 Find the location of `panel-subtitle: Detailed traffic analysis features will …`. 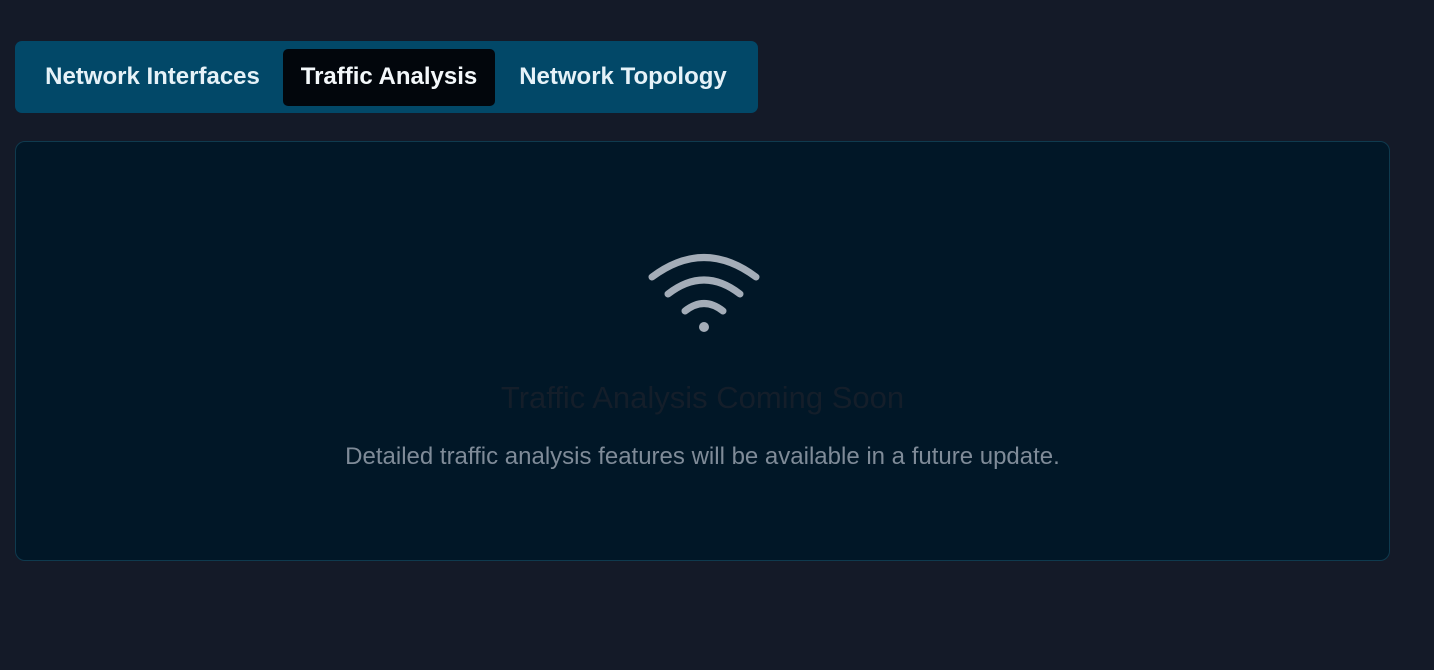

panel-subtitle: Detailed traffic analysis features will … is located at coordinates (702, 456).